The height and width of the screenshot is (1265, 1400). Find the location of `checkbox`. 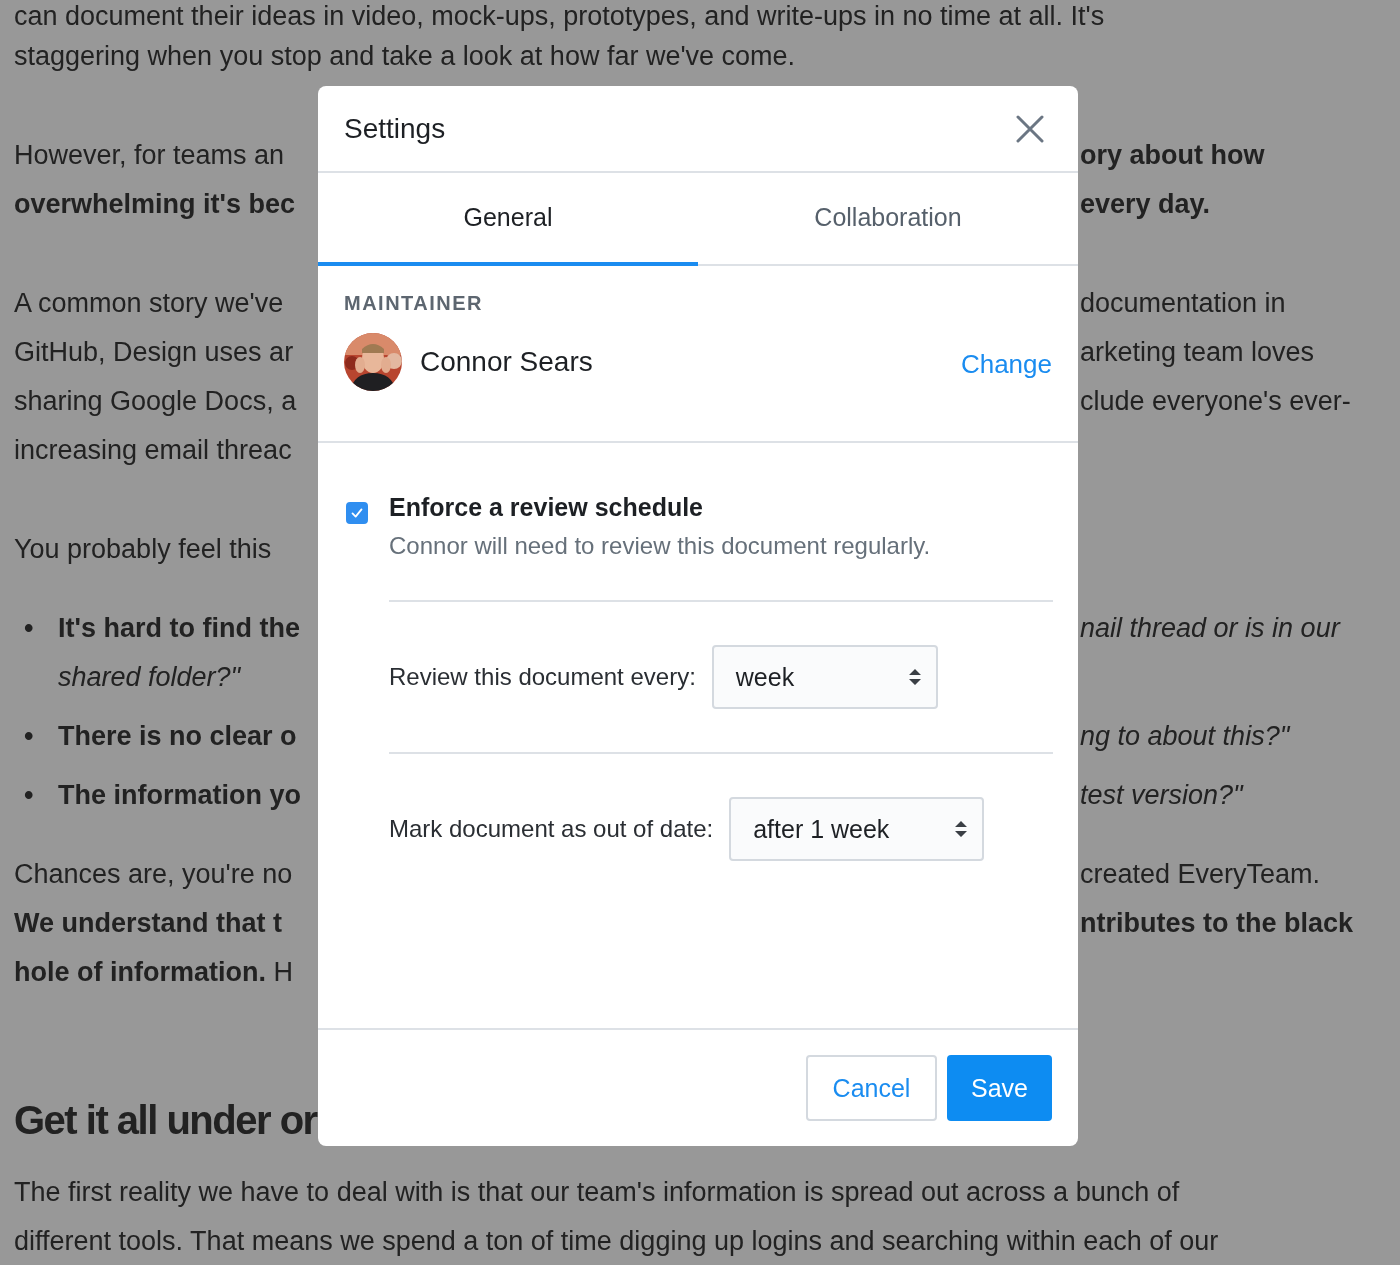

checkbox is located at coordinates (357, 513).